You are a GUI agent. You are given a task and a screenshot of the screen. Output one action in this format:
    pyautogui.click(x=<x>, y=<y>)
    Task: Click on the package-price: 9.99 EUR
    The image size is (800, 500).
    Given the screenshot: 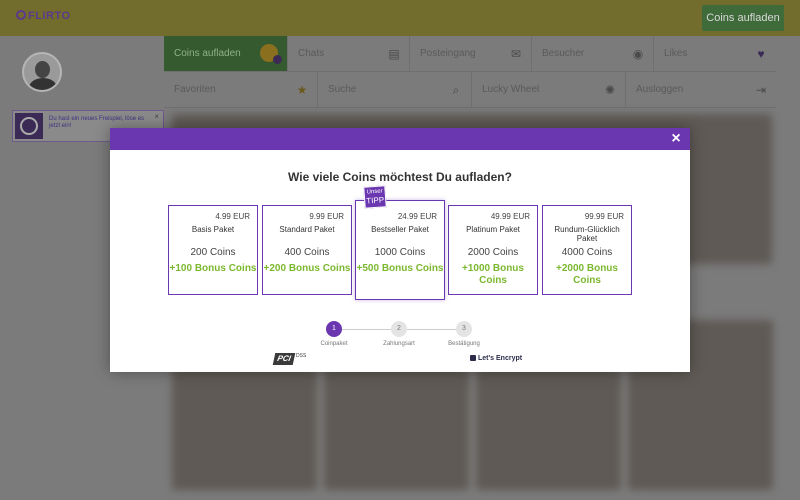 What is the action you would take?
    pyautogui.click(x=326, y=216)
    